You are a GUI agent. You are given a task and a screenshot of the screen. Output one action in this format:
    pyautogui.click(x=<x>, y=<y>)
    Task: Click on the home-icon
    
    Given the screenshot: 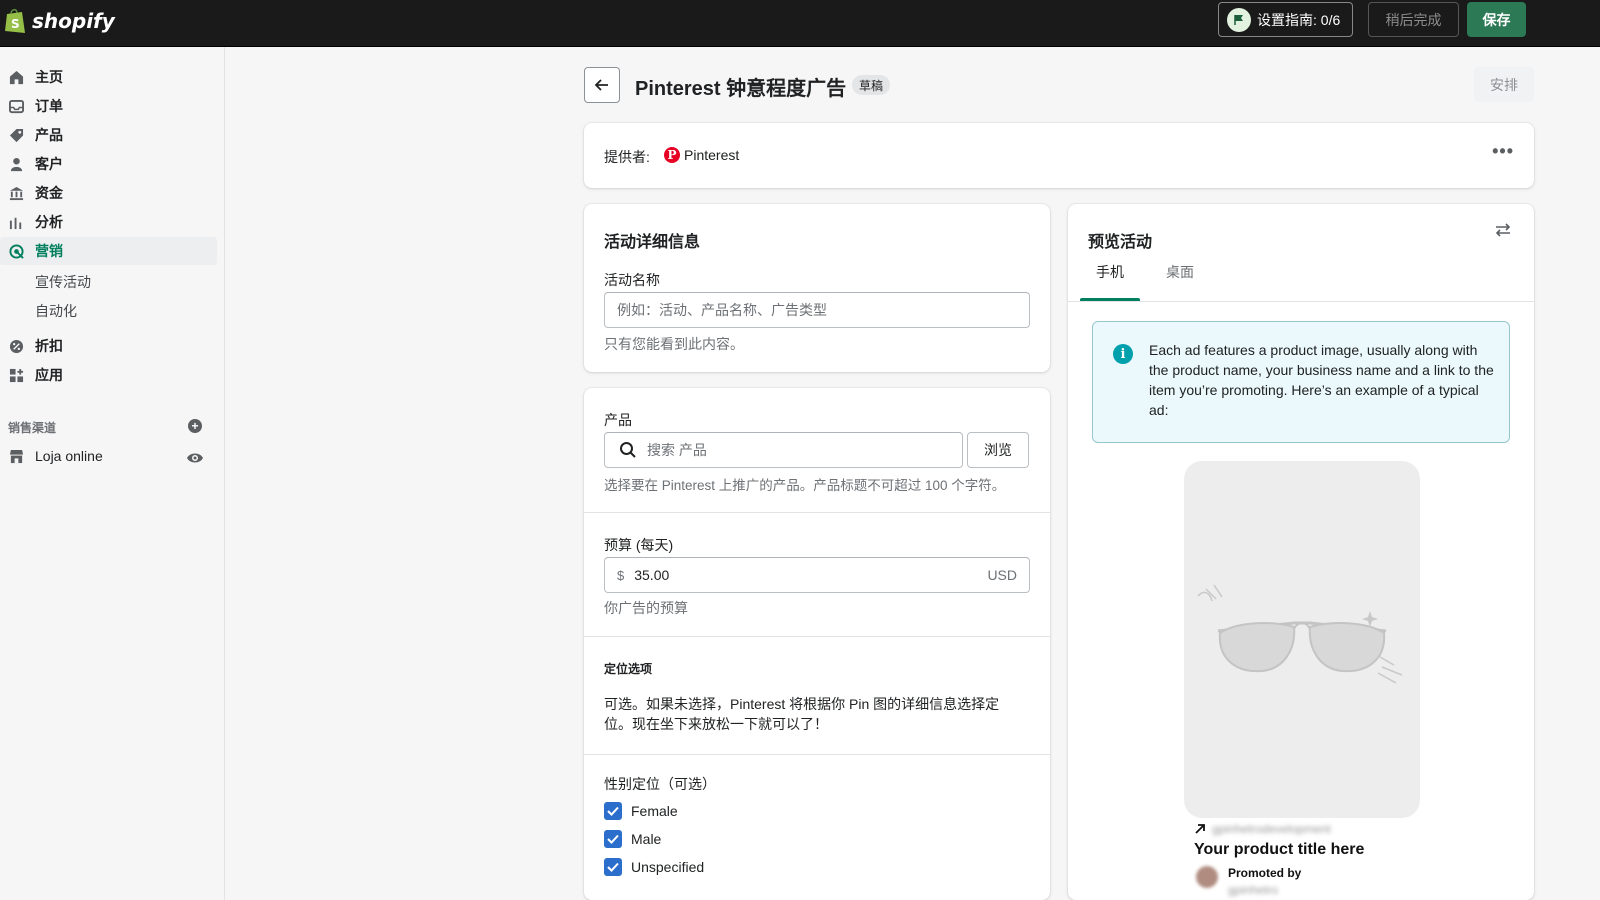 What is the action you would take?
    pyautogui.click(x=16, y=77)
    